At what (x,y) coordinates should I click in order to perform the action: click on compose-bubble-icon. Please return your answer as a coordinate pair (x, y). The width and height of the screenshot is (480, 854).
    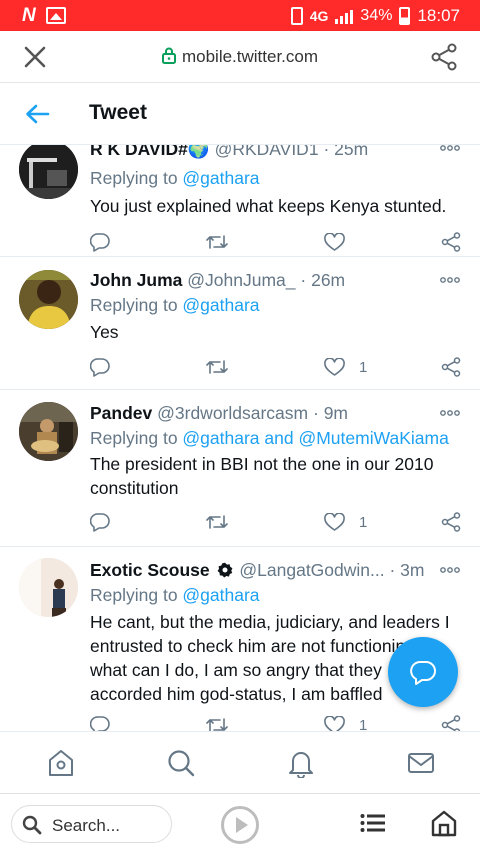
    Looking at the image, I should click on (423, 673).